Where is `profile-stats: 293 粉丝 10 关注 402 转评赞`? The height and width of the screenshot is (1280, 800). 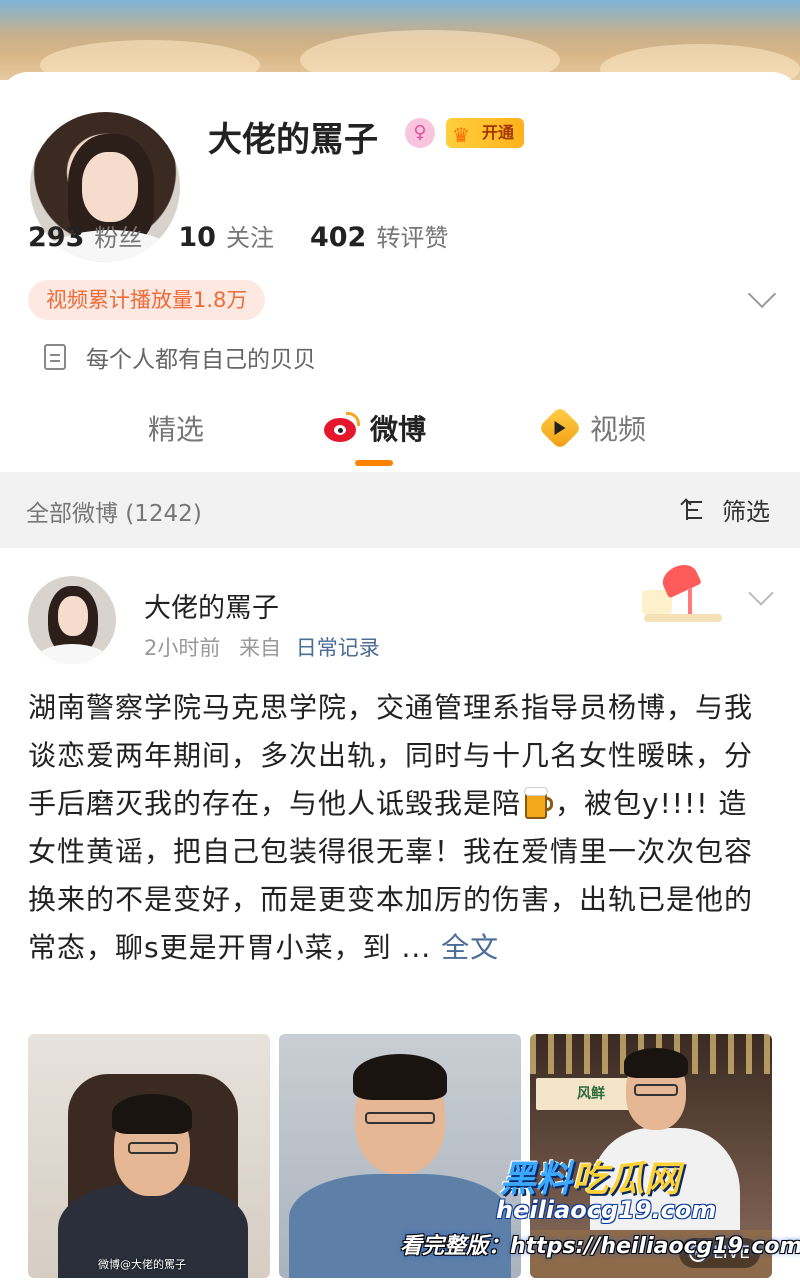
profile-stats: 293 粉丝 10 关注 402 转评赞 is located at coordinates (256, 235).